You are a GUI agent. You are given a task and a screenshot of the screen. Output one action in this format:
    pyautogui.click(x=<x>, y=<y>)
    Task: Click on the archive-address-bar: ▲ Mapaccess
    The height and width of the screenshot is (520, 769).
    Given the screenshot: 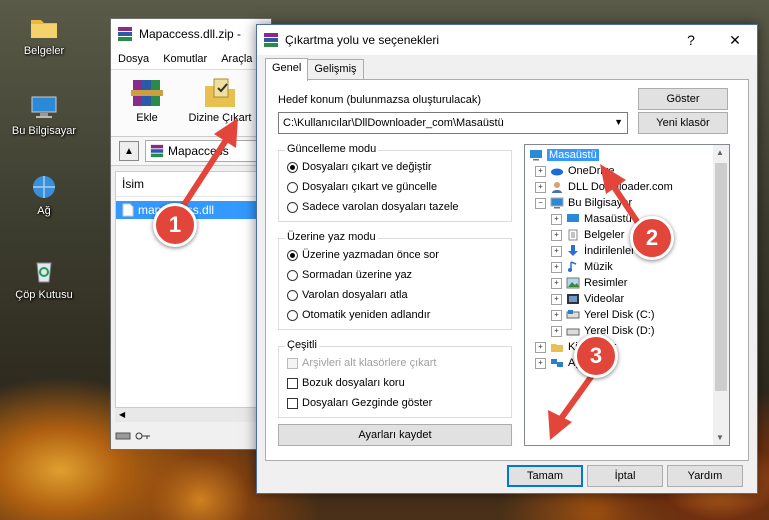 What is the action you would take?
    pyautogui.click(x=191, y=151)
    